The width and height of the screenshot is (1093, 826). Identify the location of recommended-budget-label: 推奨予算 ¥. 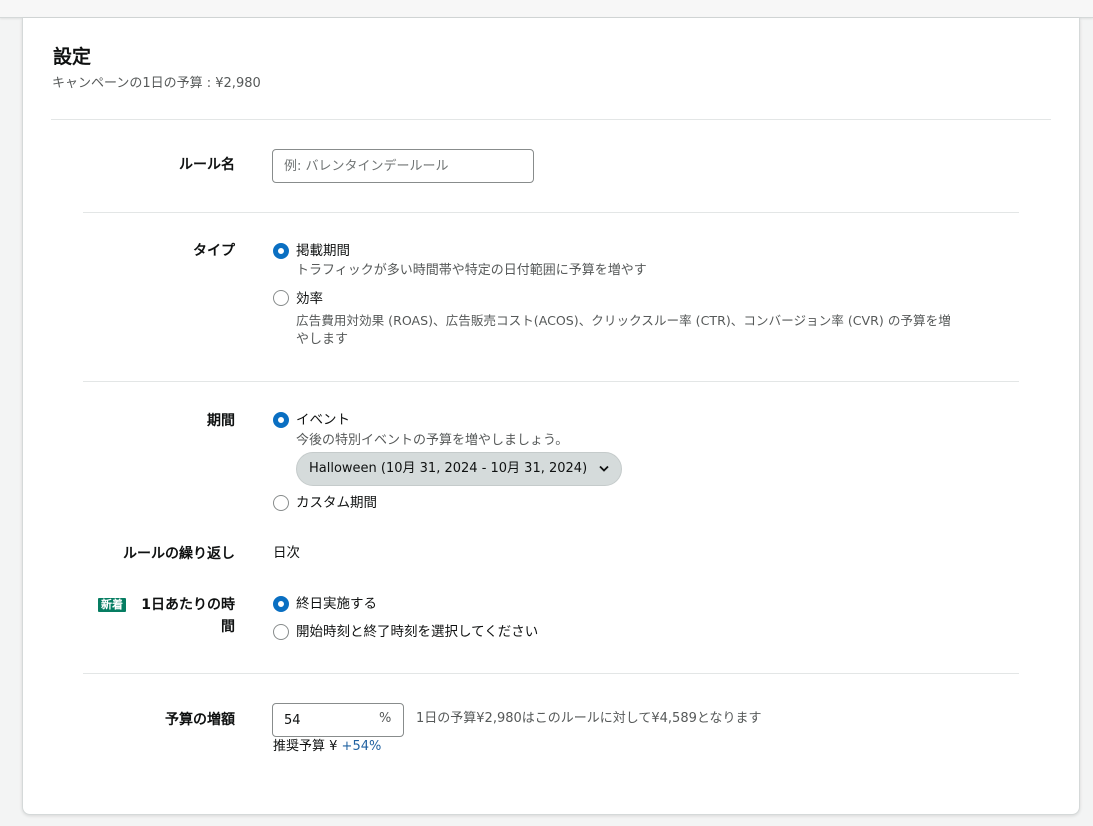
(305, 746).